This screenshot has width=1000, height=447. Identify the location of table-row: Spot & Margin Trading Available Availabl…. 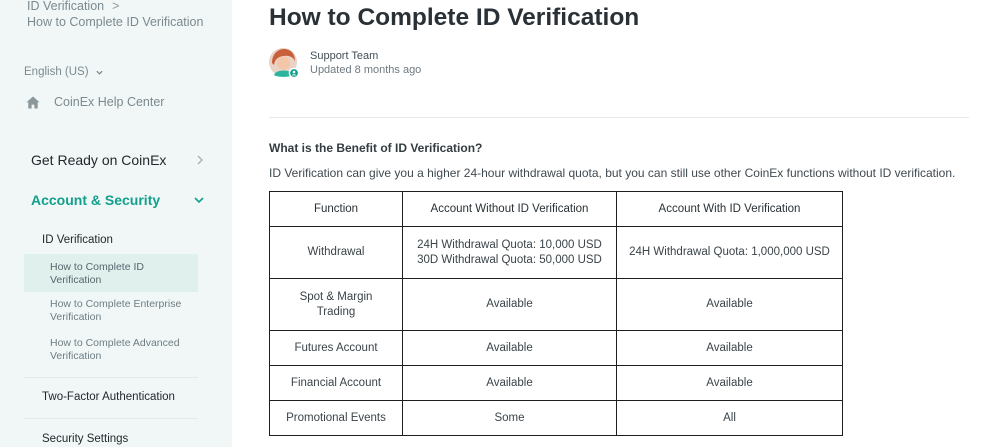
(556, 304).